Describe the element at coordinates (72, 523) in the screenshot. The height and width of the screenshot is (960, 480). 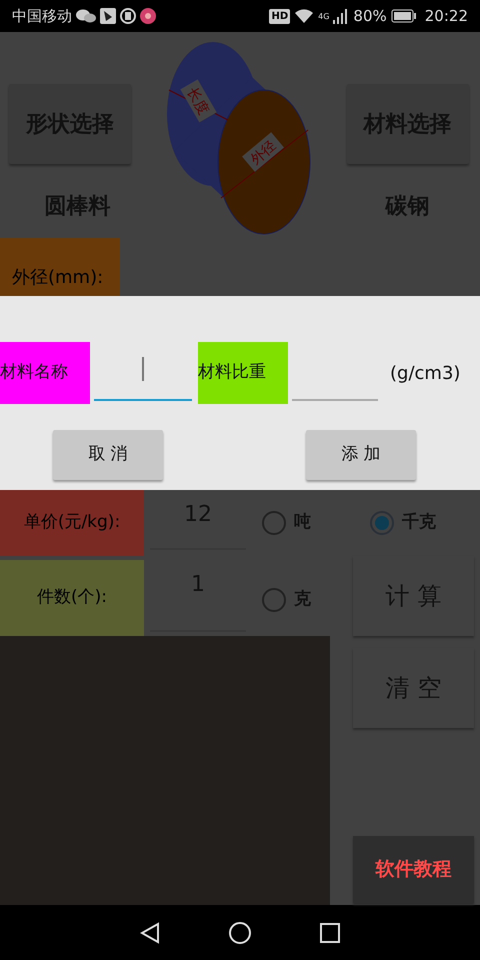
I see `row-label: 单价(元/kg):` at that location.